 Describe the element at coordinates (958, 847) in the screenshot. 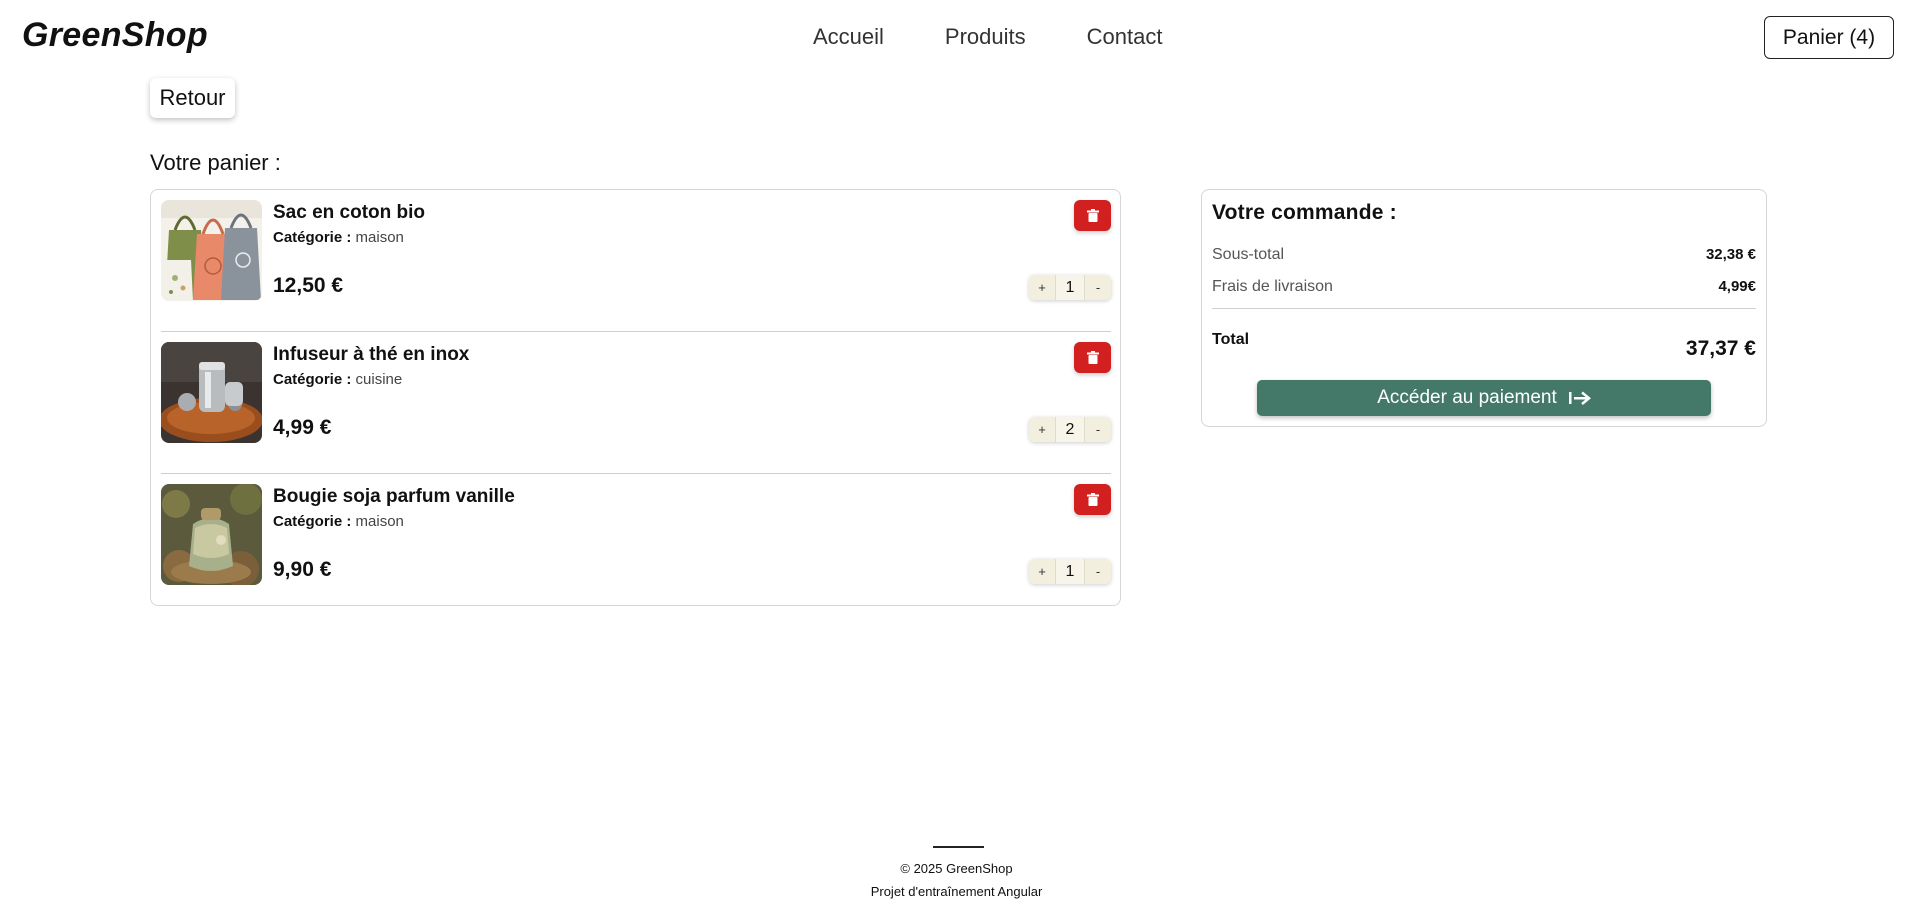

I see `footer-divider` at that location.